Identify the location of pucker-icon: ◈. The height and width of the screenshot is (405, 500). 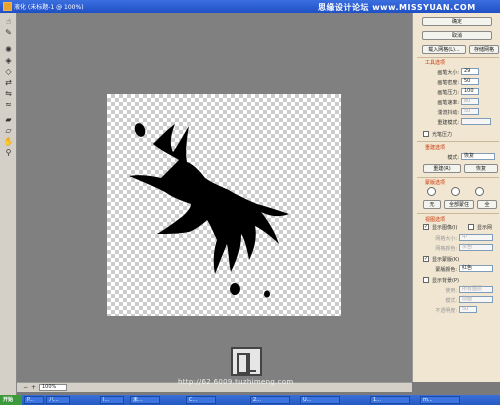
(8, 60).